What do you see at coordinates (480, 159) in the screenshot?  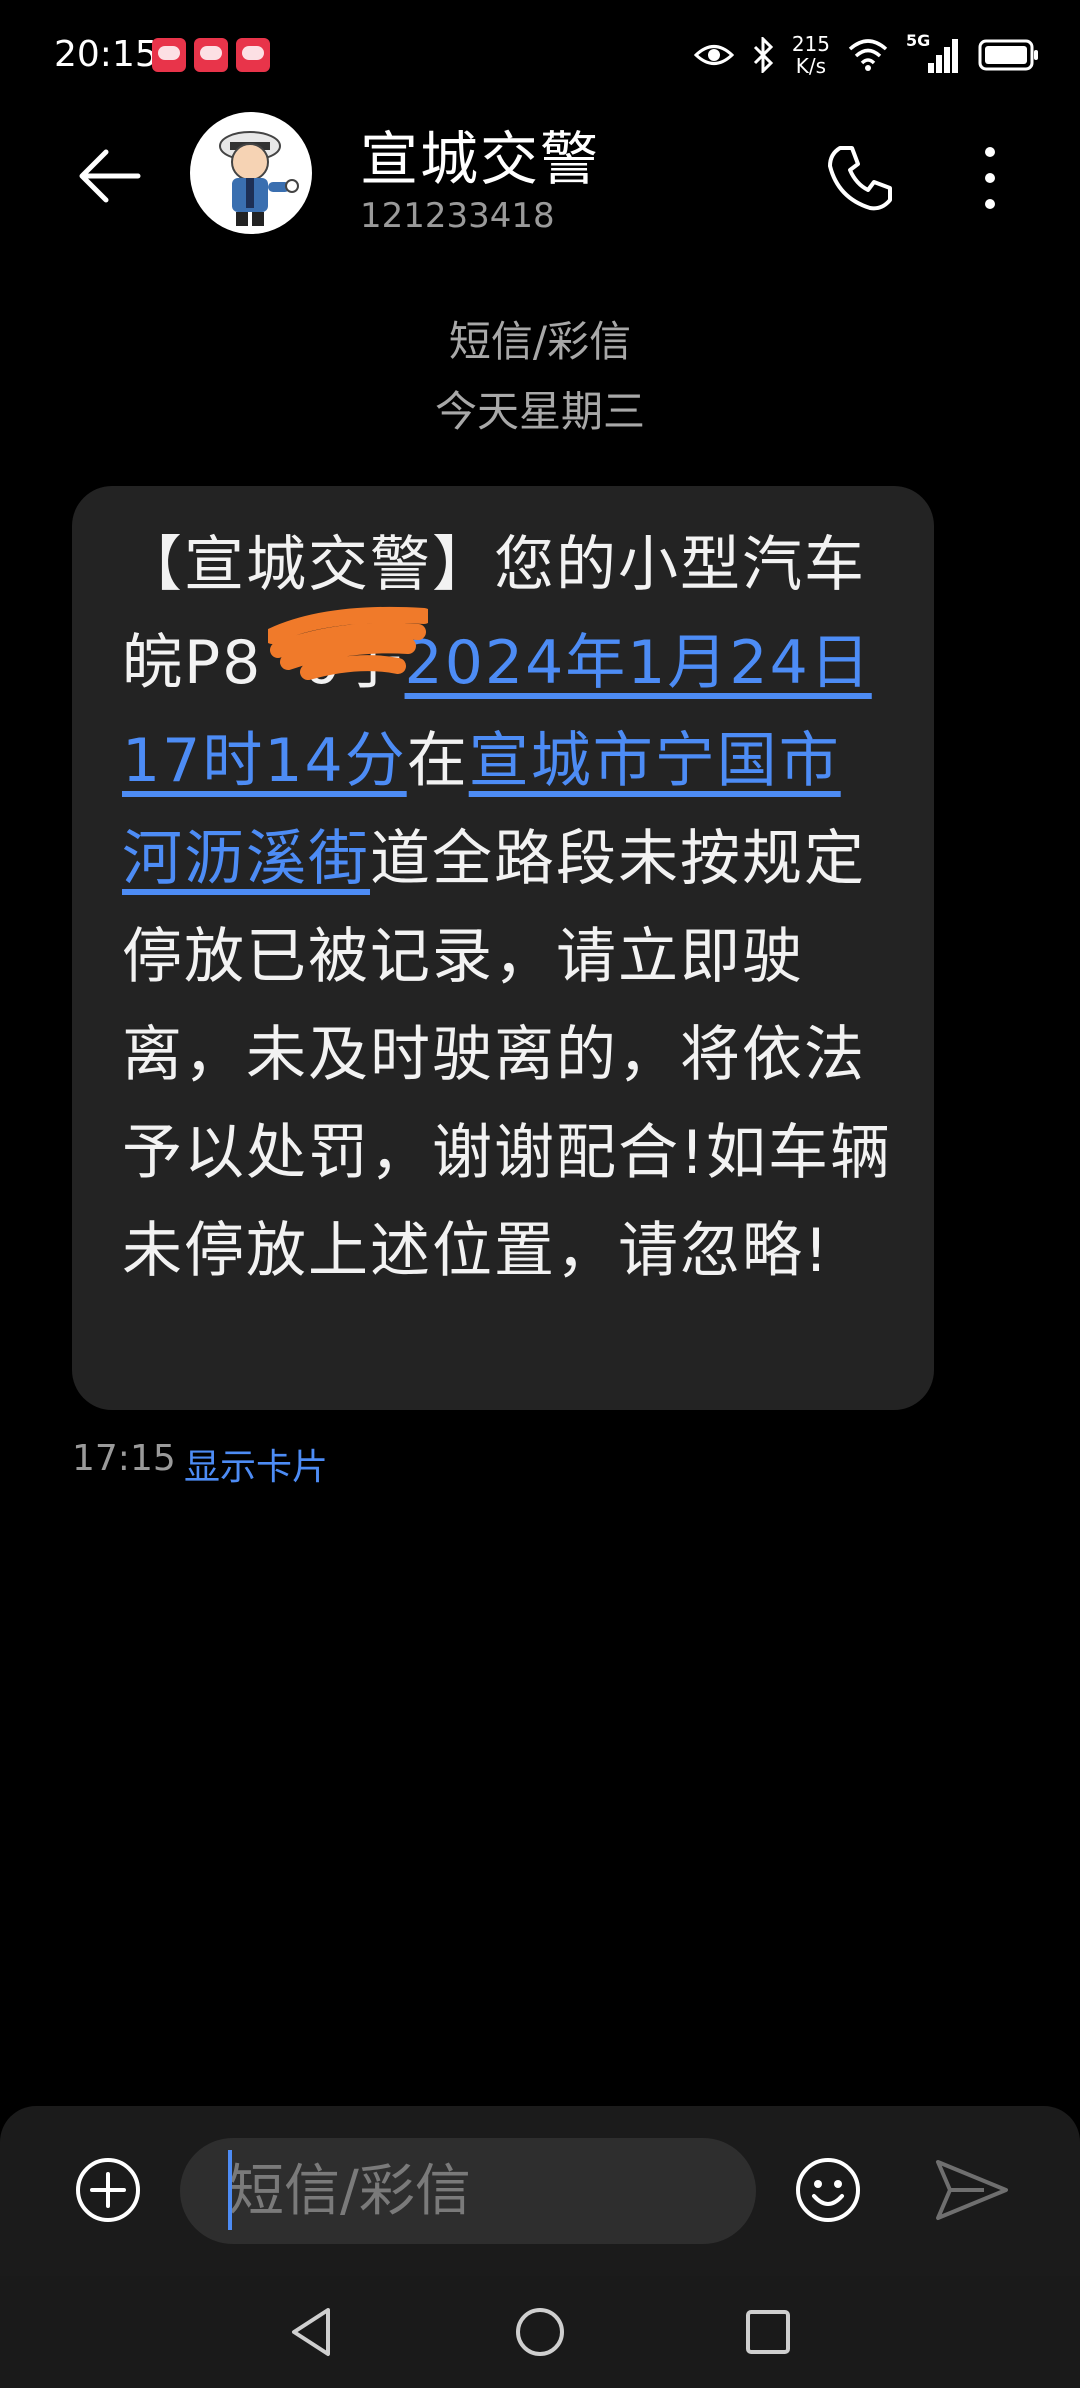 I see `contact-name: 宣城交警` at bounding box center [480, 159].